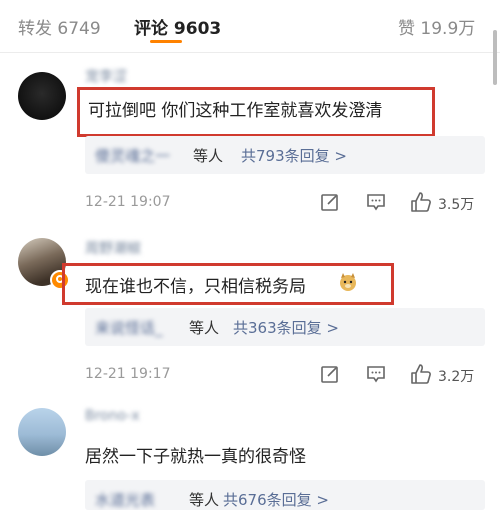 This screenshot has height=510, width=500. What do you see at coordinates (129, 328) in the screenshot?
I see `reply-user-name: 来说怪话_` at bounding box center [129, 328].